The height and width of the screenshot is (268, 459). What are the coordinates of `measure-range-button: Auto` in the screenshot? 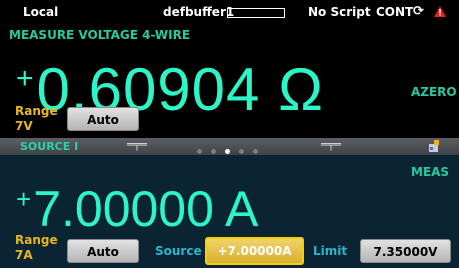 It's located at (103, 119).